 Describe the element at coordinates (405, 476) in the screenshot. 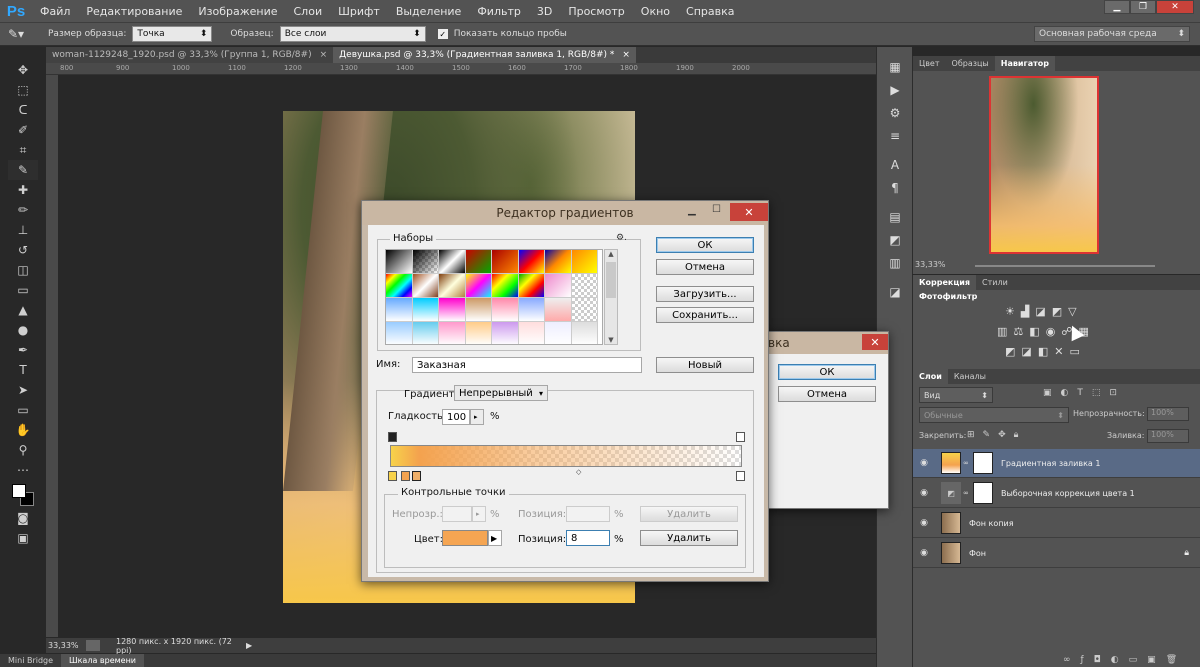

I see `color-stop` at that location.